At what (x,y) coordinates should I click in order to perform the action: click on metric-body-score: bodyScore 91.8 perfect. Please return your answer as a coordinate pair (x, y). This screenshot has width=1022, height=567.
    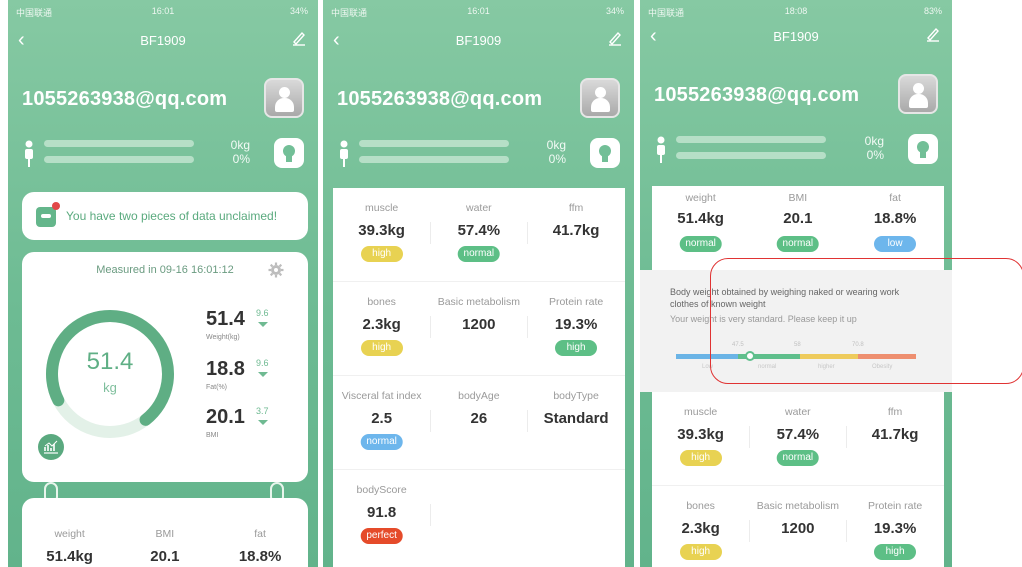
    Looking at the image, I should click on (381, 517).